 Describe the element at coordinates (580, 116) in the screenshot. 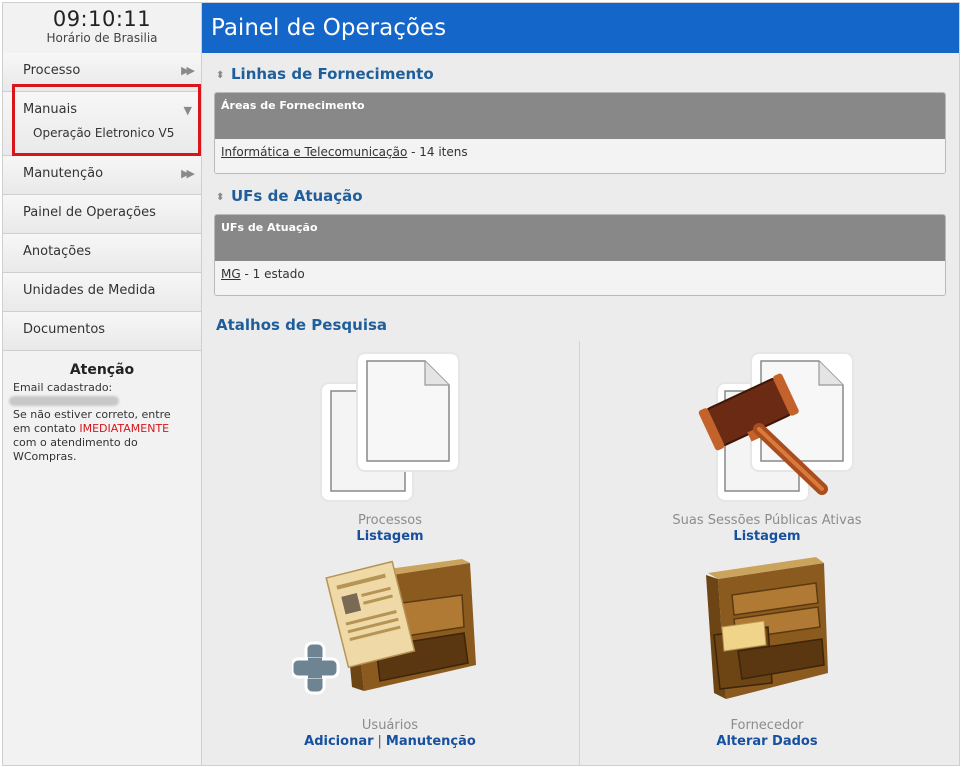

I see `table-header: Áreas de Fornecimento` at that location.